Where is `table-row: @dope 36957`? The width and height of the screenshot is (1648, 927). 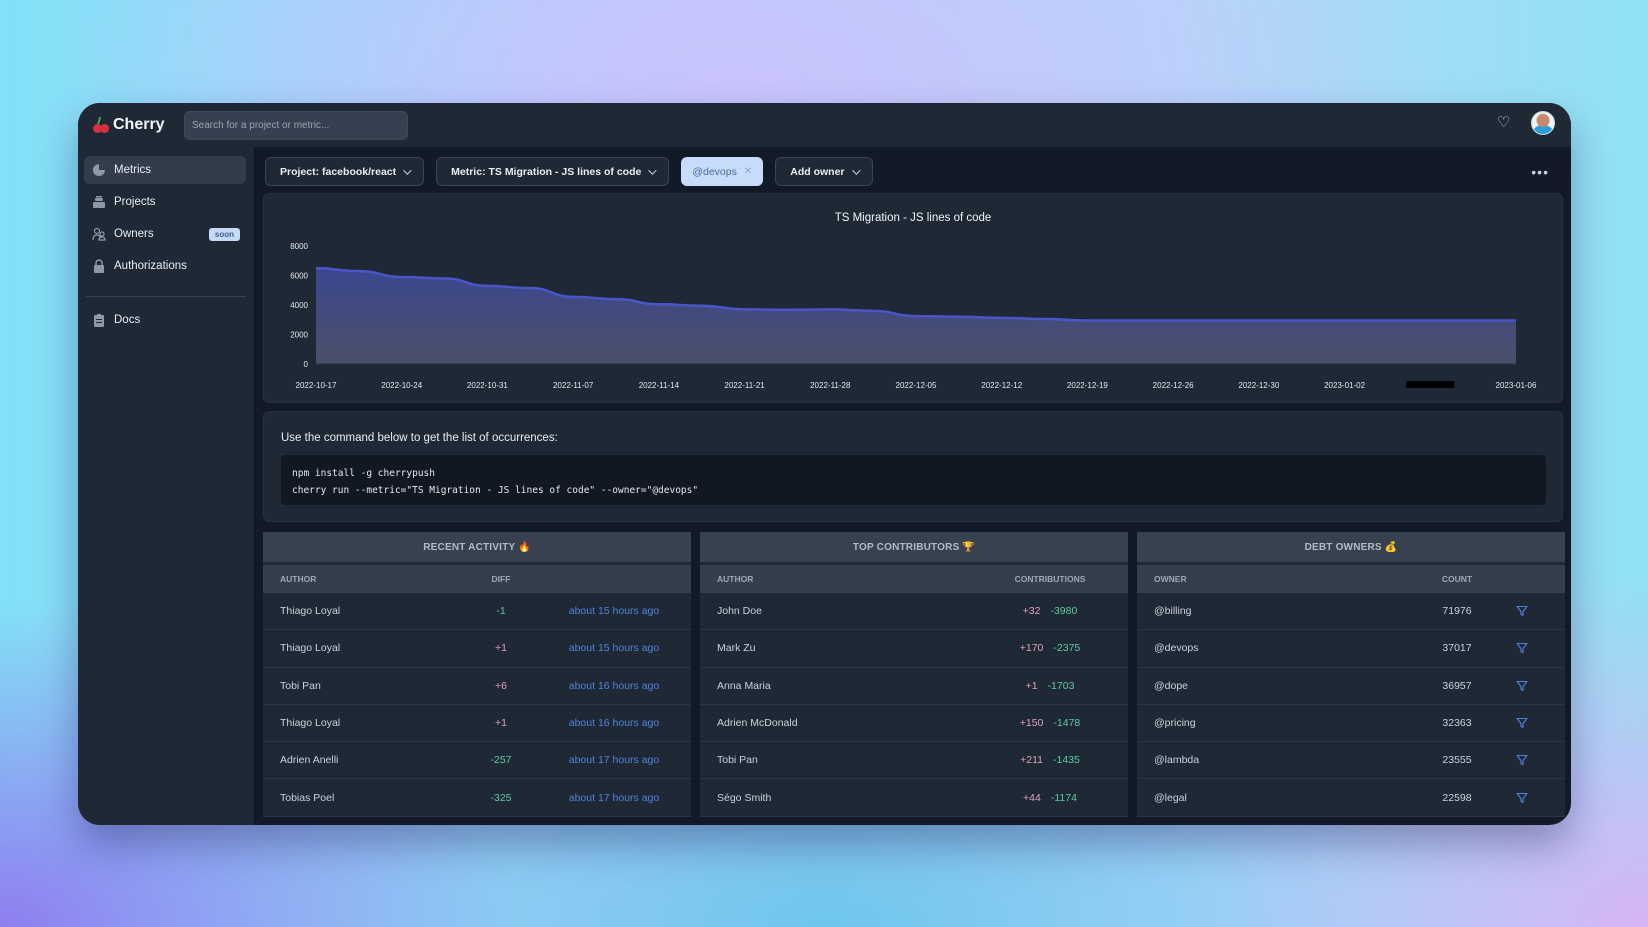
table-row: @dope 36957 is located at coordinates (1351, 686).